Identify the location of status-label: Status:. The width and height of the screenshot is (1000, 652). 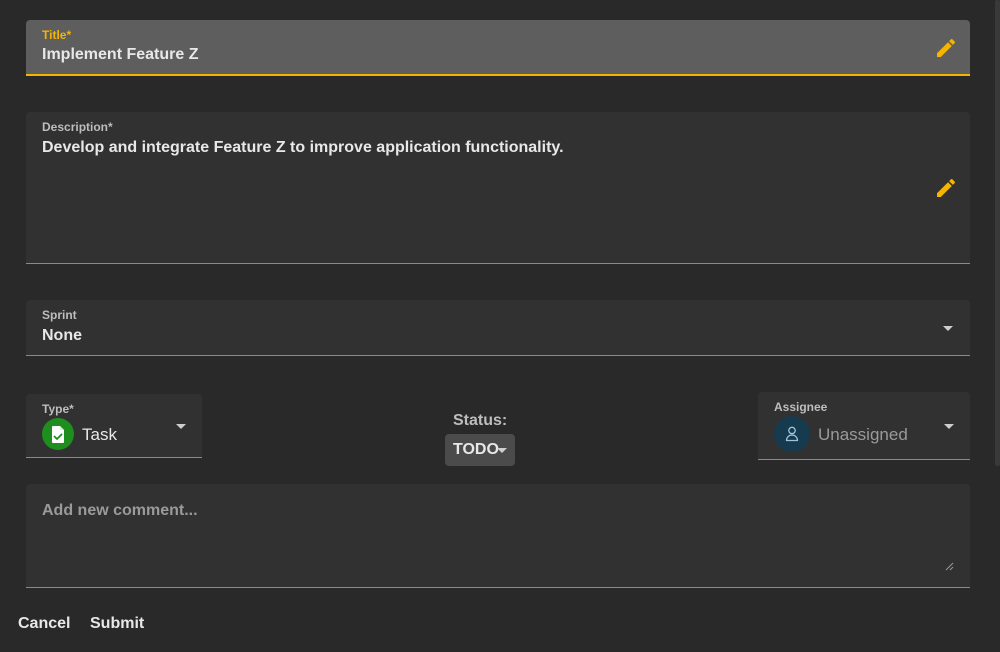
(480, 420).